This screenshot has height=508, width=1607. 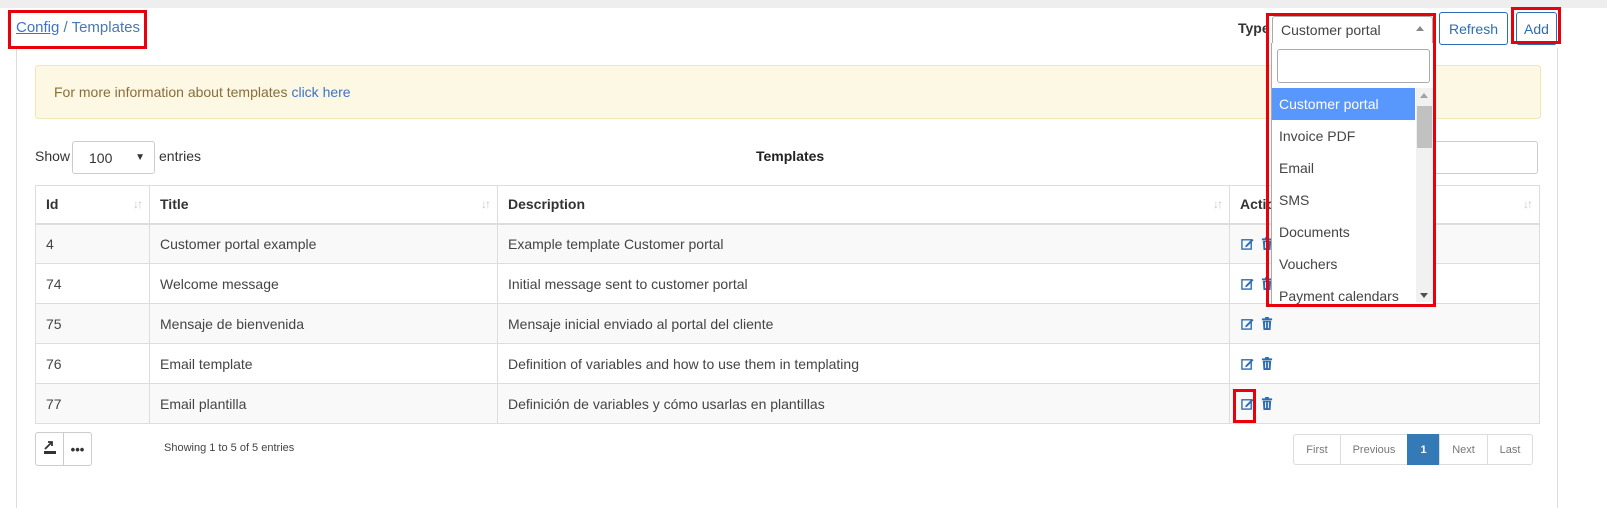 What do you see at coordinates (1473, 28) in the screenshot?
I see `refresh-button: Refresh` at bounding box center [1473, 28].